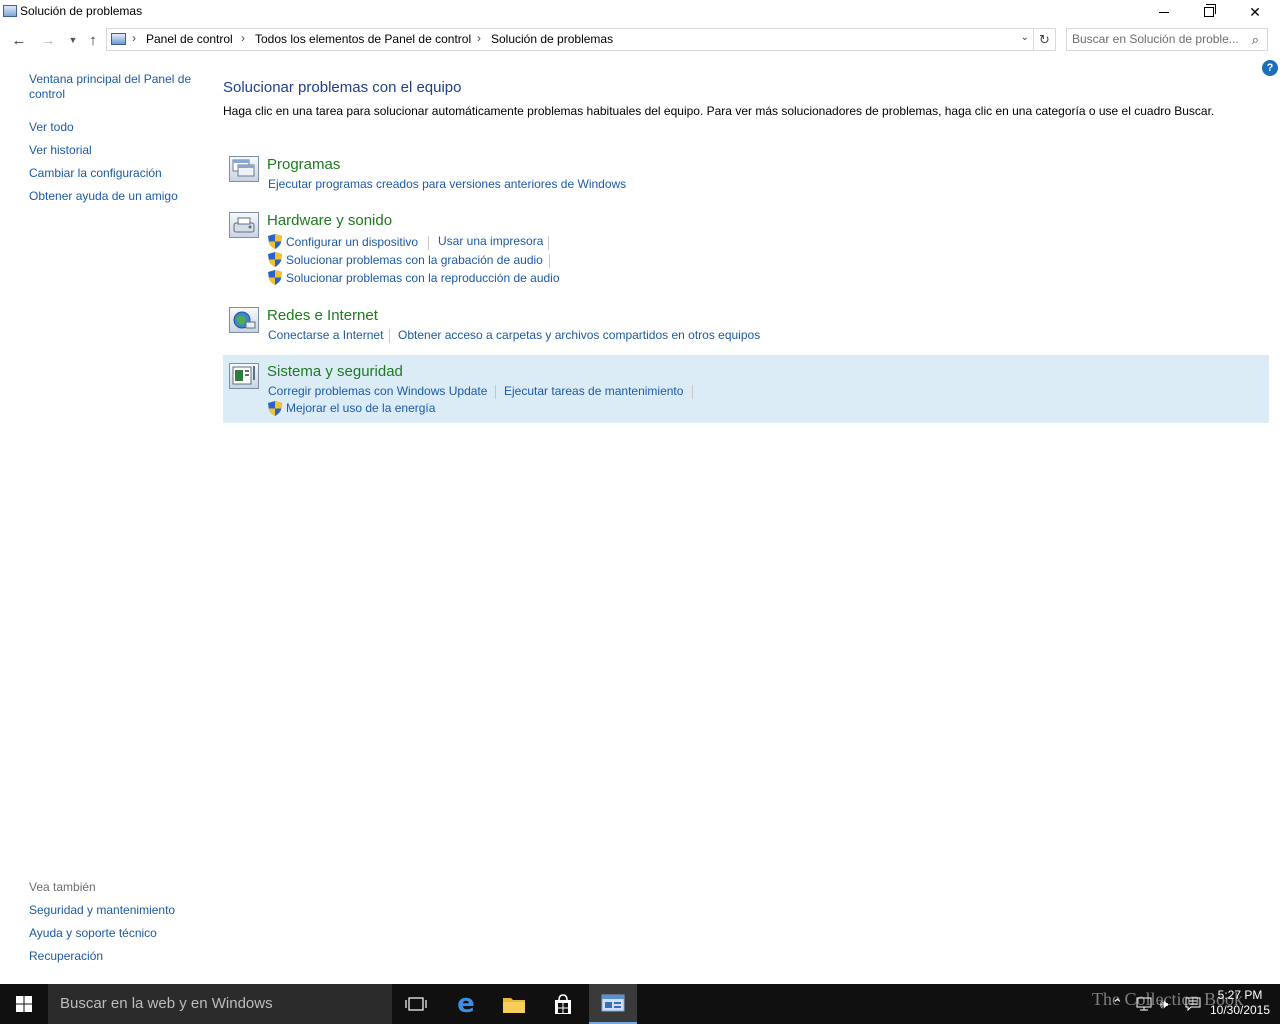  I want to click on volume-icon: 🕪, so click(1164, 1003).